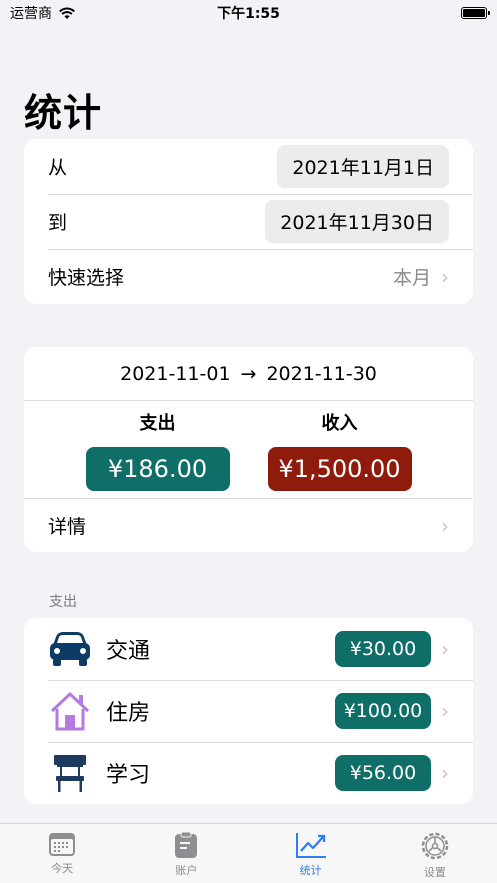  Describe the element at coordinates (128, 775) in the screenshot. I see `category-name: 学习` at that location.